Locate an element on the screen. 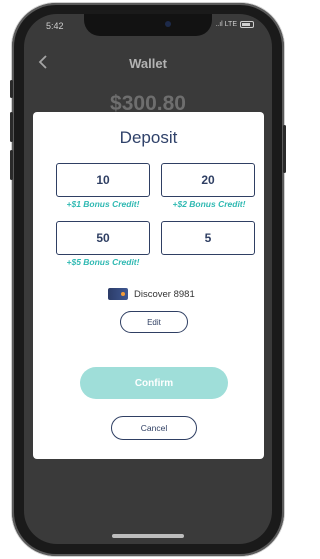 This screenshot has width=320, height=559. bonus-label: +$1 Bonus Credit! is located at coordinates (103, 204).